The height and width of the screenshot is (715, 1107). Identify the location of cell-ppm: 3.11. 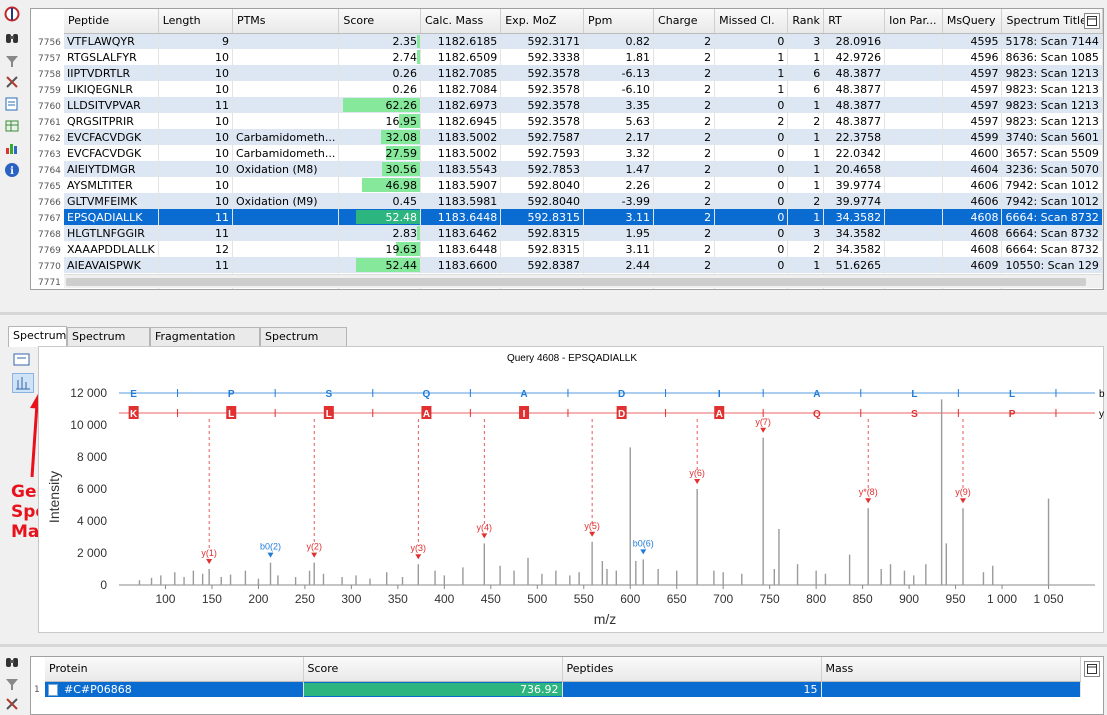
(619, 249).